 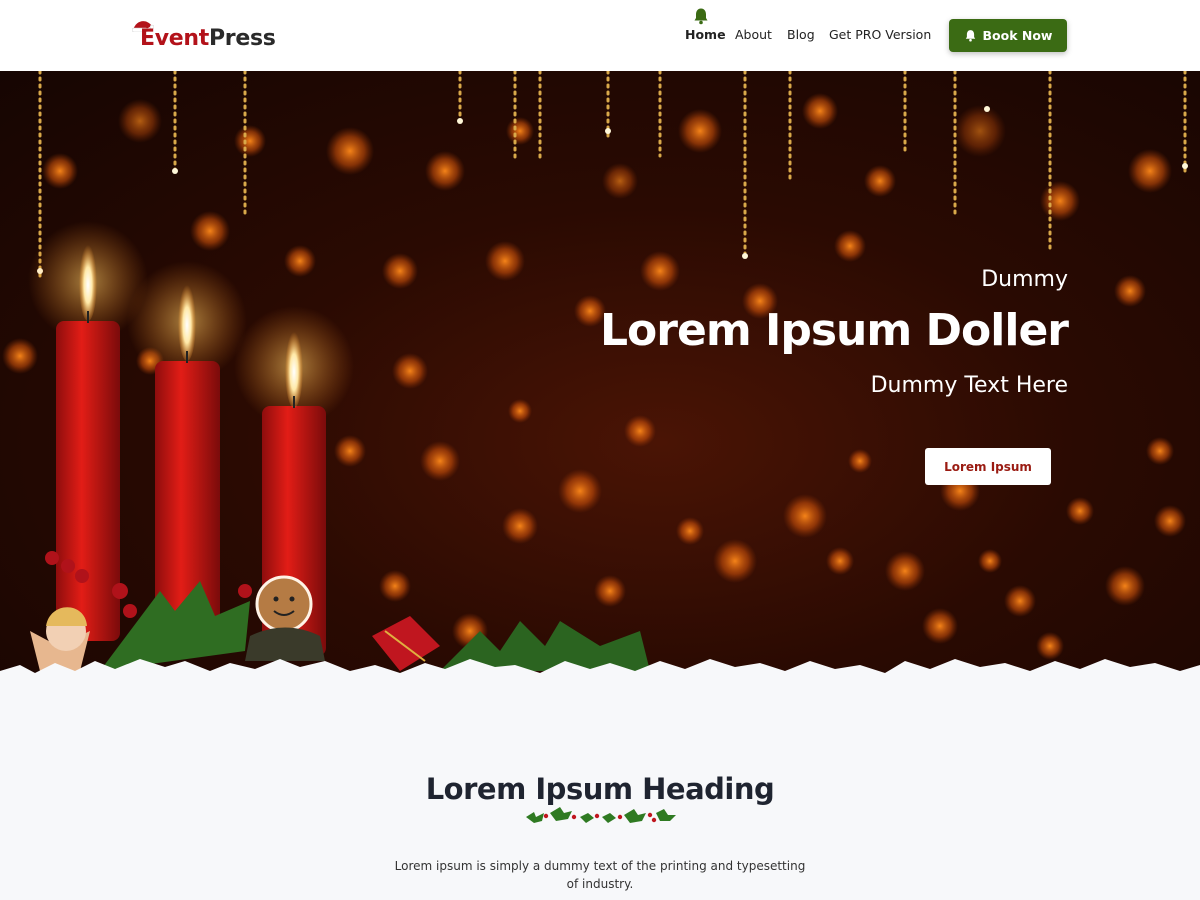 What do you see at coordinates (601, 815) in the screenshot?
I see `holly-divider-icon` at bounding box center [601, 815].